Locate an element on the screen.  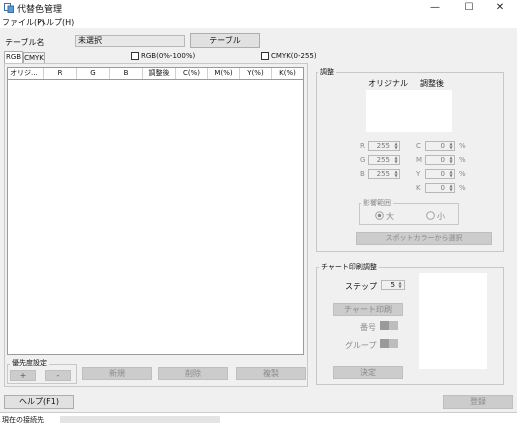
menu-bar: ファイル(F) ヘルプ(H) is located at coordinates (258, 22).